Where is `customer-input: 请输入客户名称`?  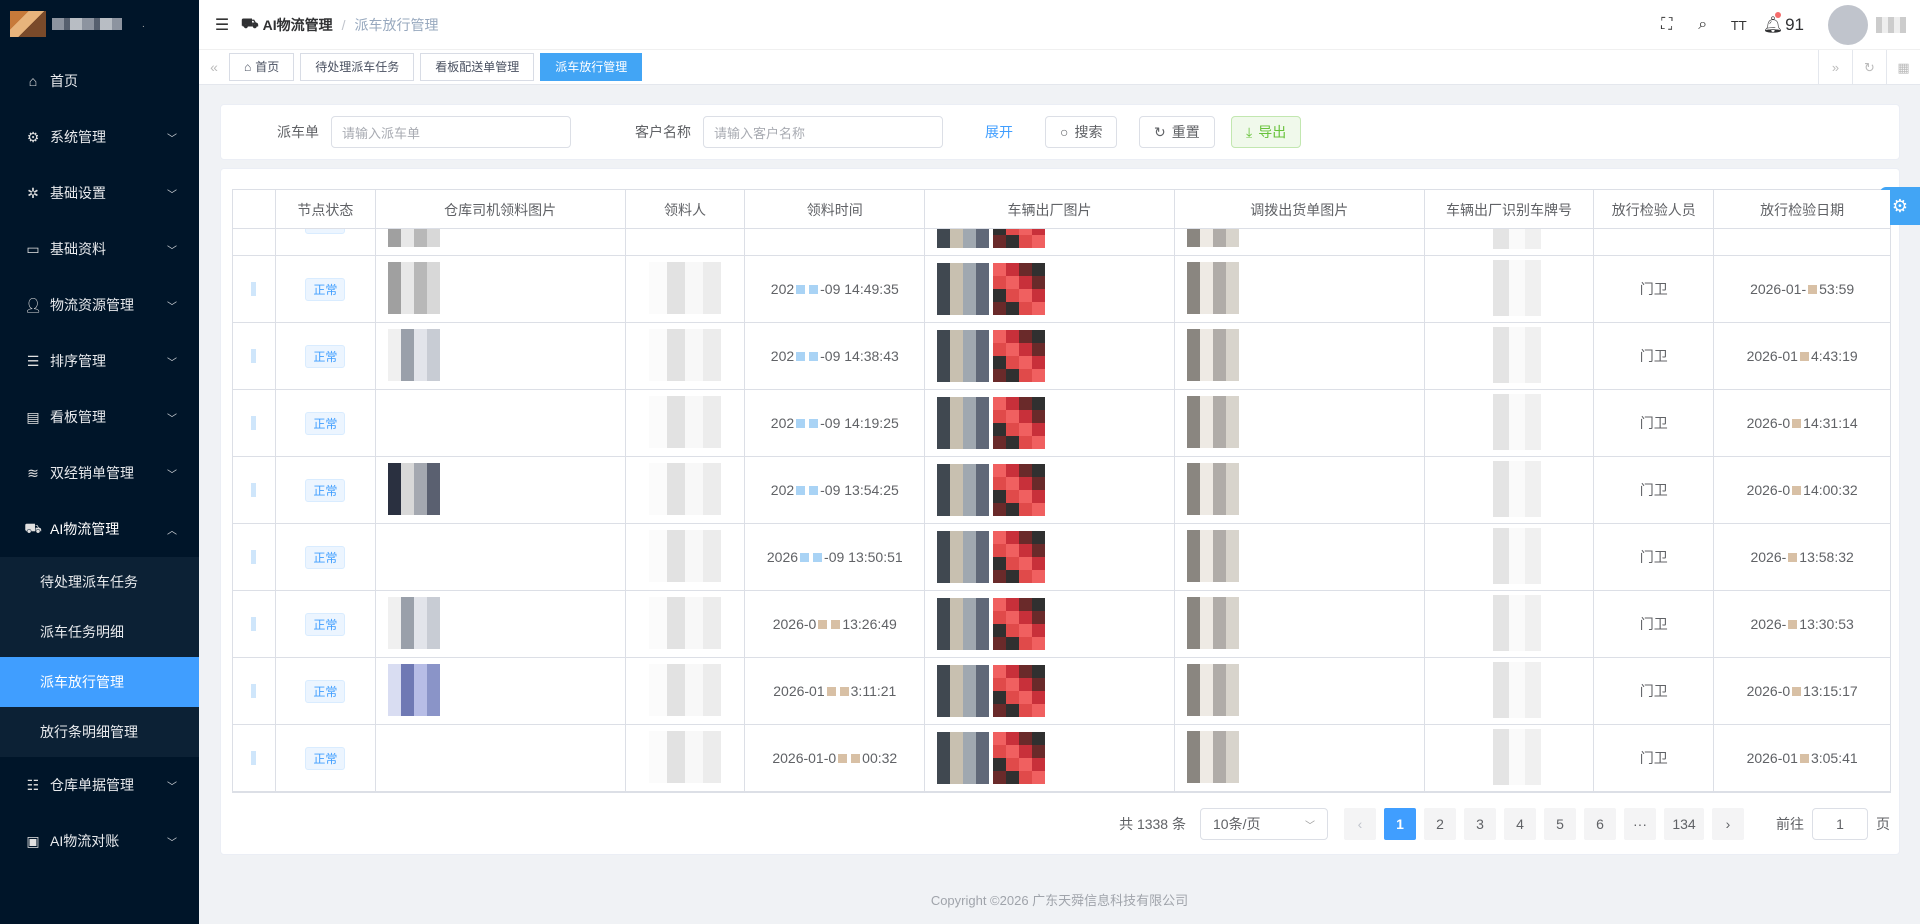
customer-input: 请输入客户名称 is located at coordinates (823, 132).